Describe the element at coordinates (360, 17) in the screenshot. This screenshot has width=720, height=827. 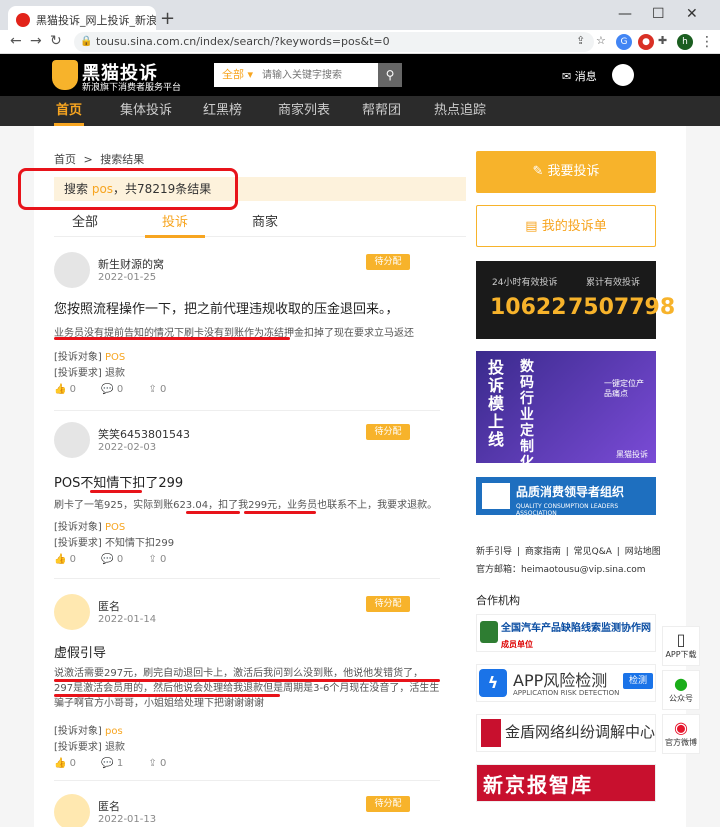
I see `browser-tab-bar: 黑猫投诉_网上投诉_新浪旗下消费 ✕ + — ☐ ✕` at that location.